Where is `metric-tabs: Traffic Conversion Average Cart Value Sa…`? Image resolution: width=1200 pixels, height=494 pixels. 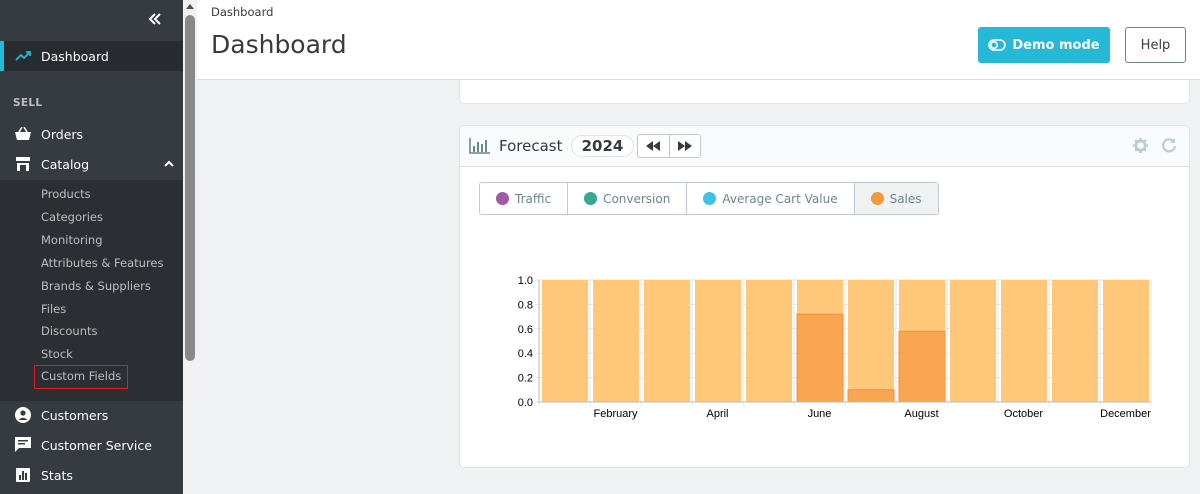 metric-tabs: Traffic Conversion Average Cart Value Sa… is located at coordinates (709, 198).